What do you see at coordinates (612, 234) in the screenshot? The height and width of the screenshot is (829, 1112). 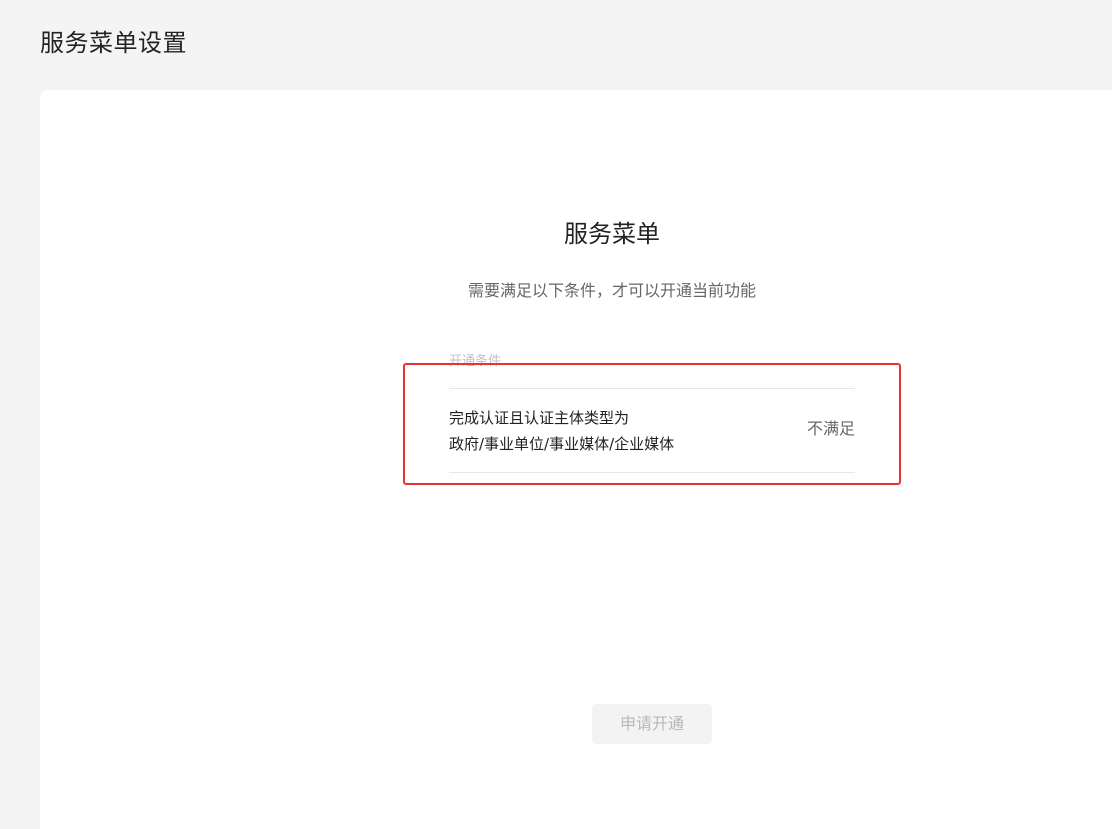 I see `feature-title: 服务菜单` at bounding box center [612, 234].